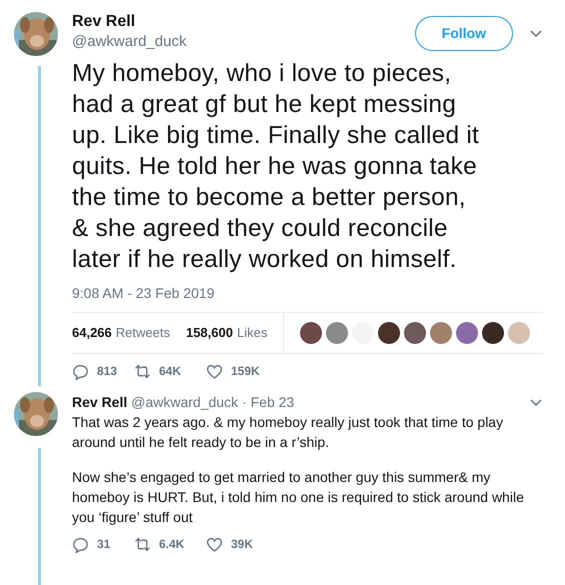 This screenshot has height=585, width=565. What do you see at coordinates (298, 497) in the screenshot?
I see `reply-text: Now she’s engaged to get married to another guy this summer& my homeboy is HURT. But, i told him no one is required to stick around while you ‘figure’ stuff out` at bounding box center [298, 497].